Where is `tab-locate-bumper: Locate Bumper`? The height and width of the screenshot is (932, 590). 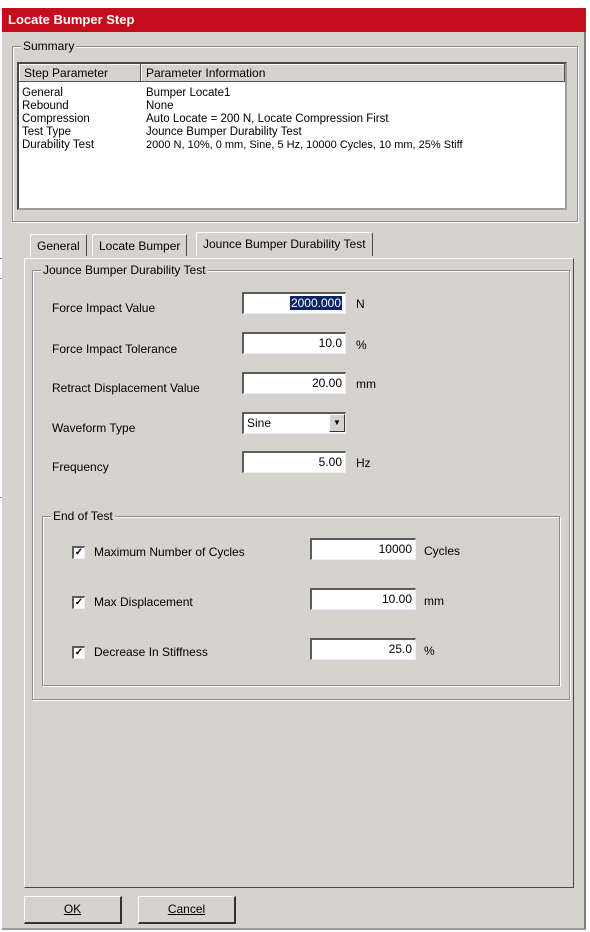
tab-locate-bumper: Locate Bumper is located at coordinates (140, 245).